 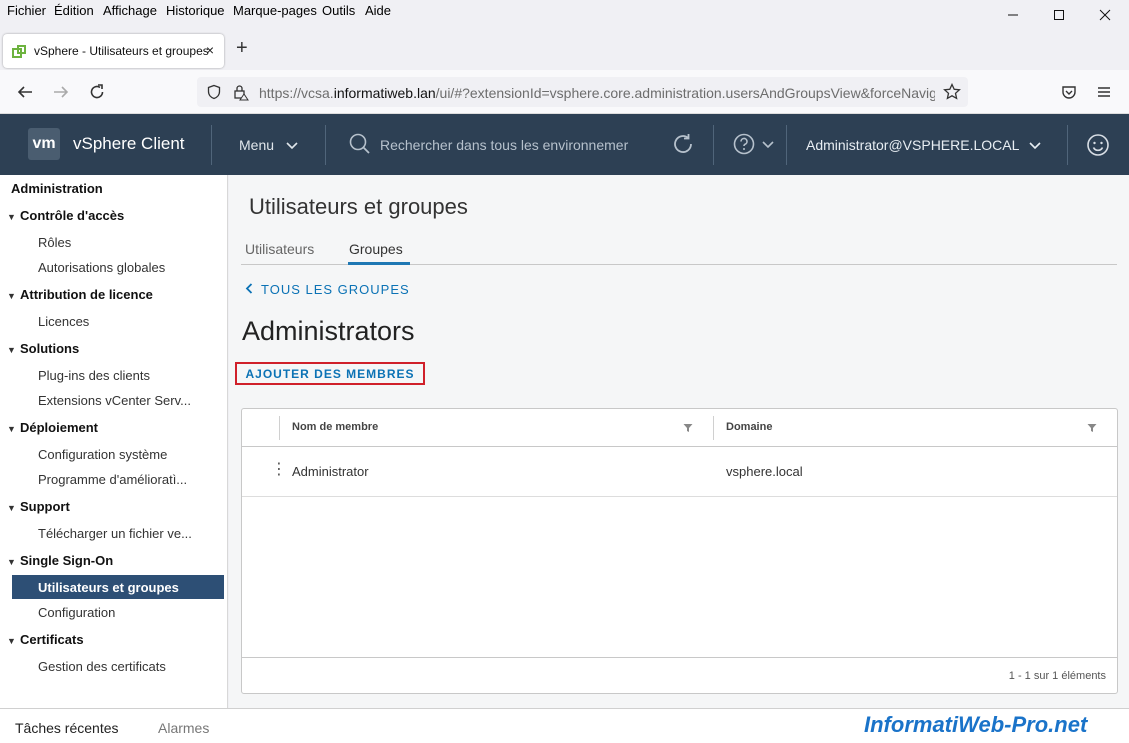 What do you see at coordinates (249, 288) in the screenshot?
I see `chevron-left-icon` at bounding box center [249, 288].